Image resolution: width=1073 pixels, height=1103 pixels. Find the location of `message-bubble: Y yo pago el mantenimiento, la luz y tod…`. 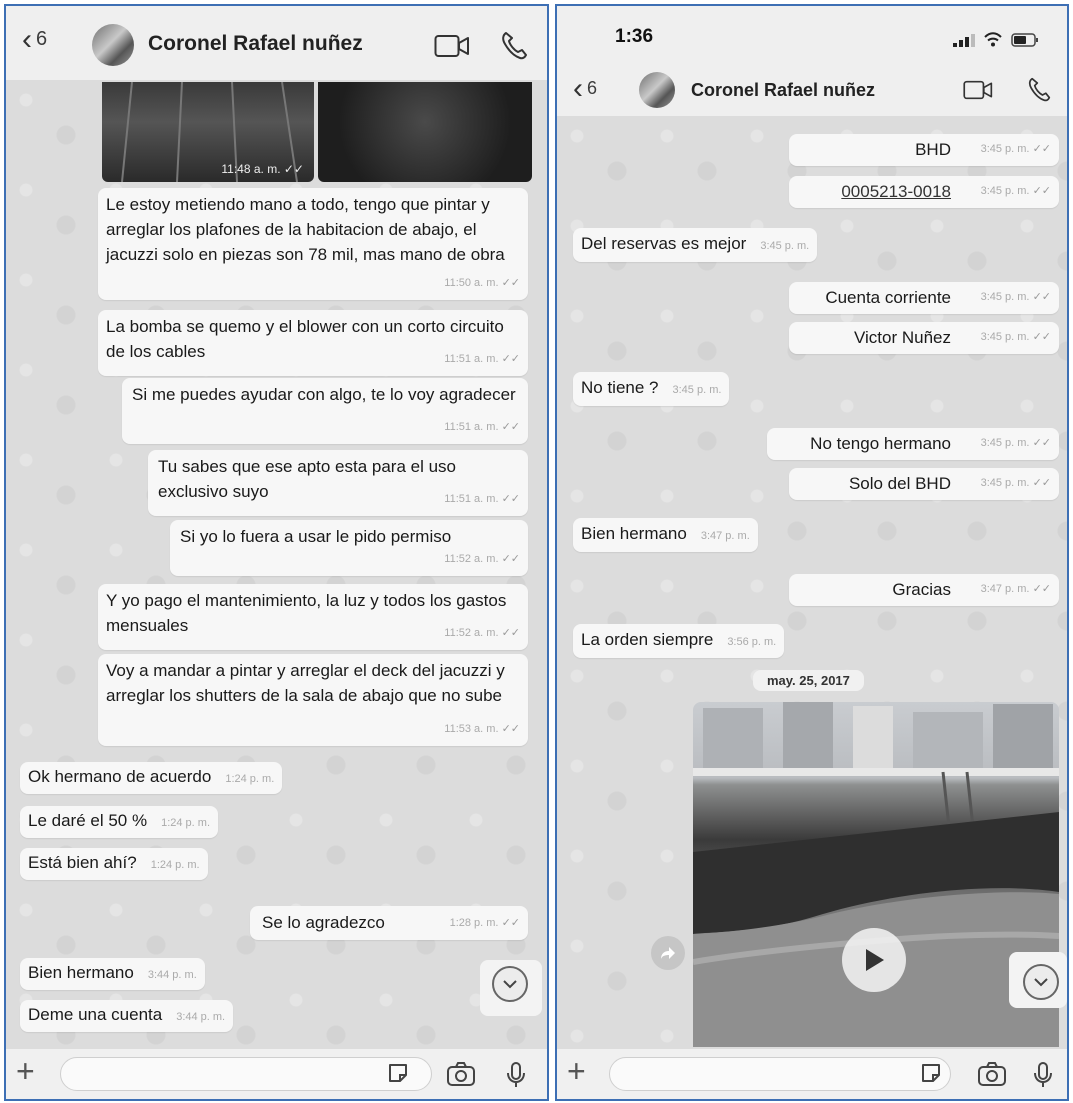

message-bubble: Y yo pago el mantenimiento, la luz y tod… is located at coordinates (313, 617).